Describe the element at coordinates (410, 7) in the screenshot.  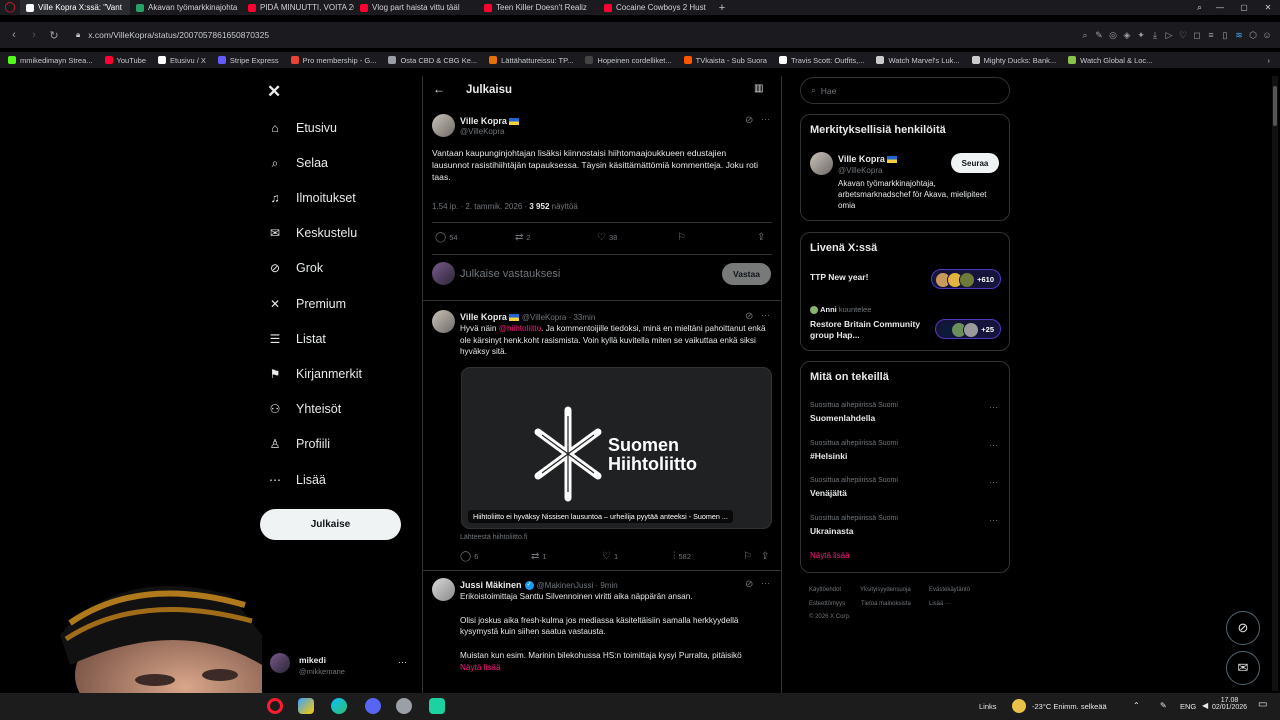
I see `browser-tab: Vlog part haista vittu tääl` at that location.